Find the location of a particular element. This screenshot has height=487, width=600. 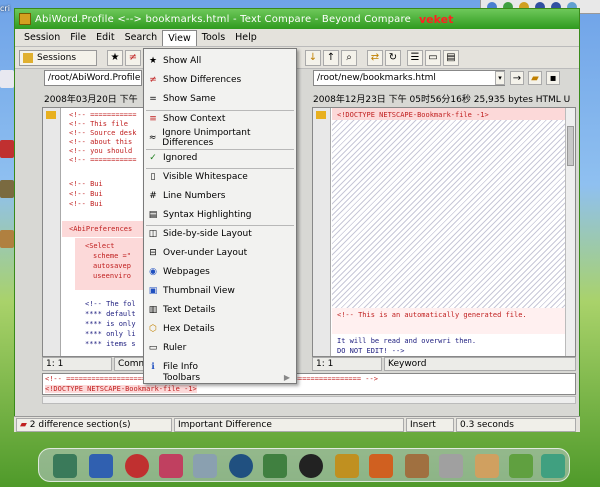

dock-music-icon is located at coordinates (241, 466).